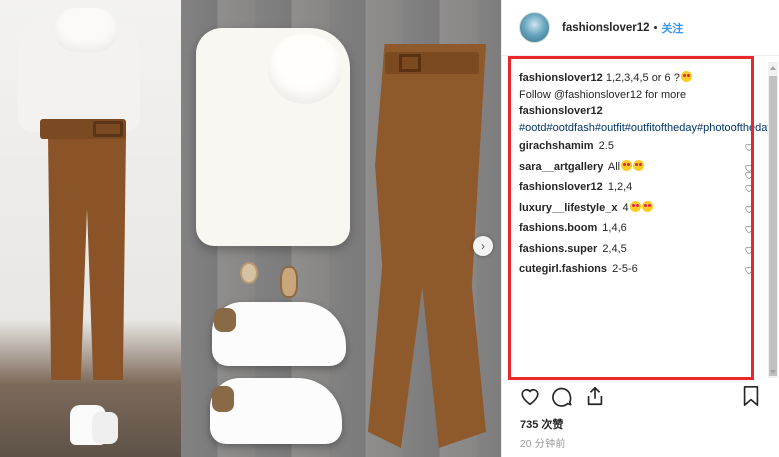 The image size is (779, 457). I want to click on comment-text: 2.5, so click(606, 146).